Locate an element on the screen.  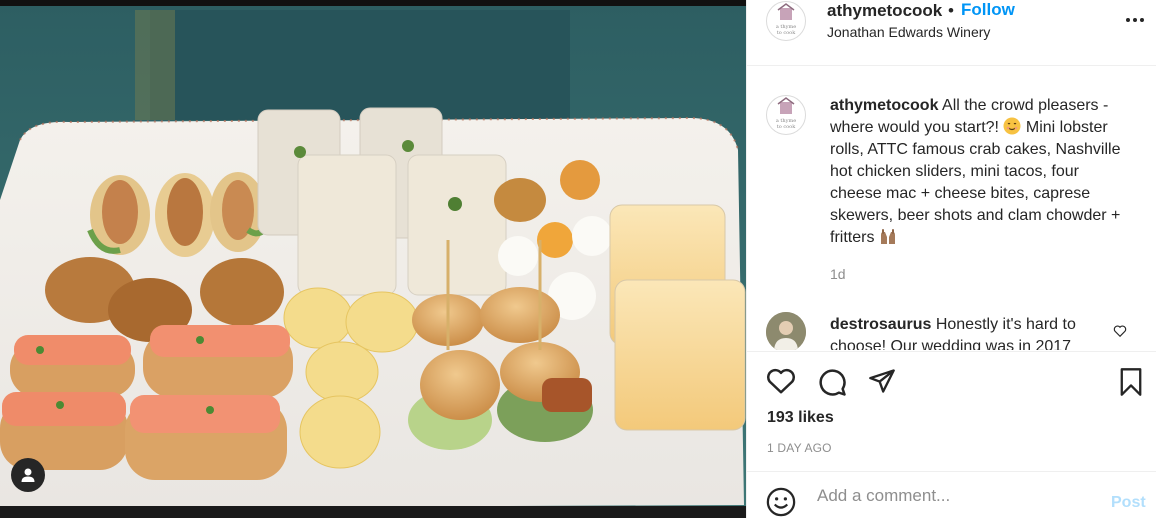
bookmark-icon is located at coordinates (1131, 382).